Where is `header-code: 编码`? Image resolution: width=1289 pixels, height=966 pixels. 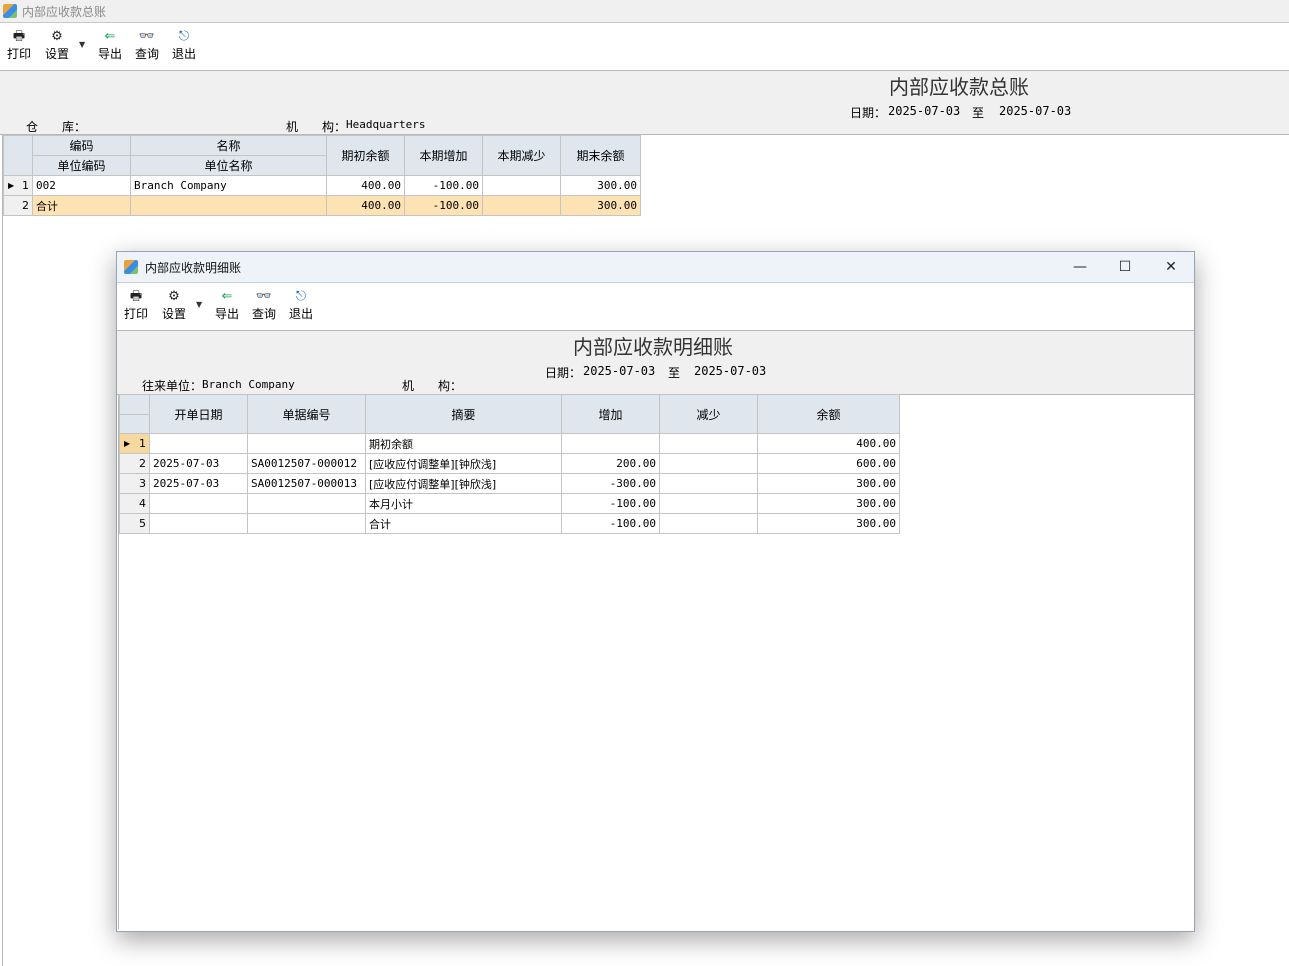 header-code: 编码 is located at coordinates (81, 145).